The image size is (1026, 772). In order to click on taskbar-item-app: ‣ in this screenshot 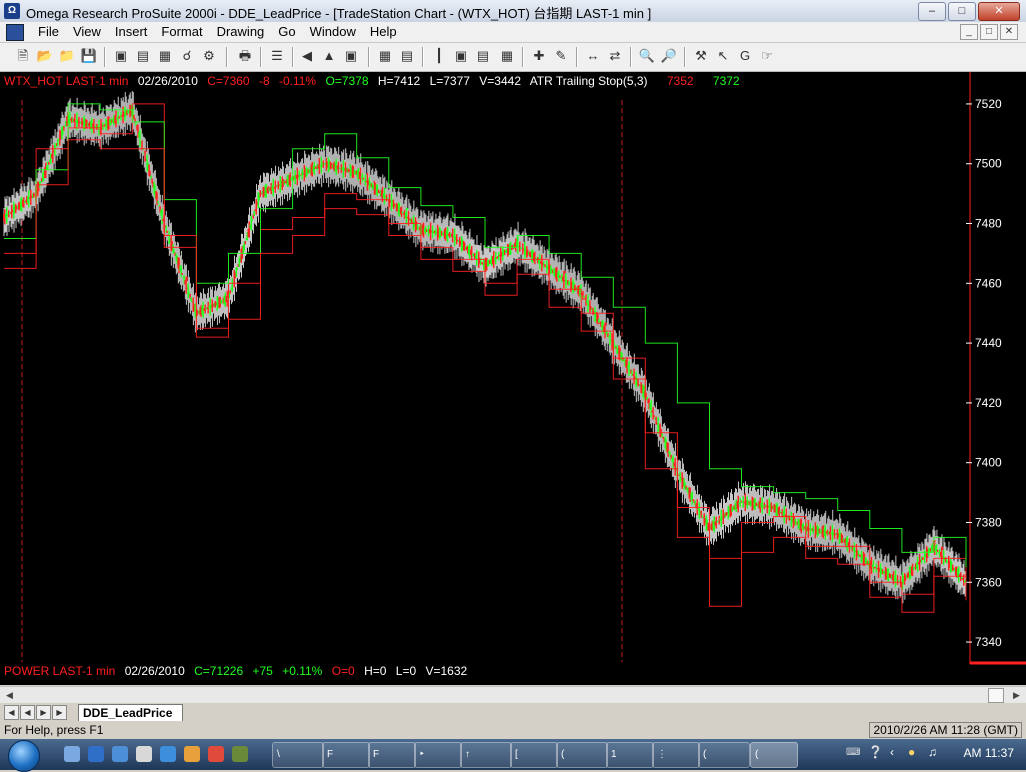, I will do `click(438, 755)`.